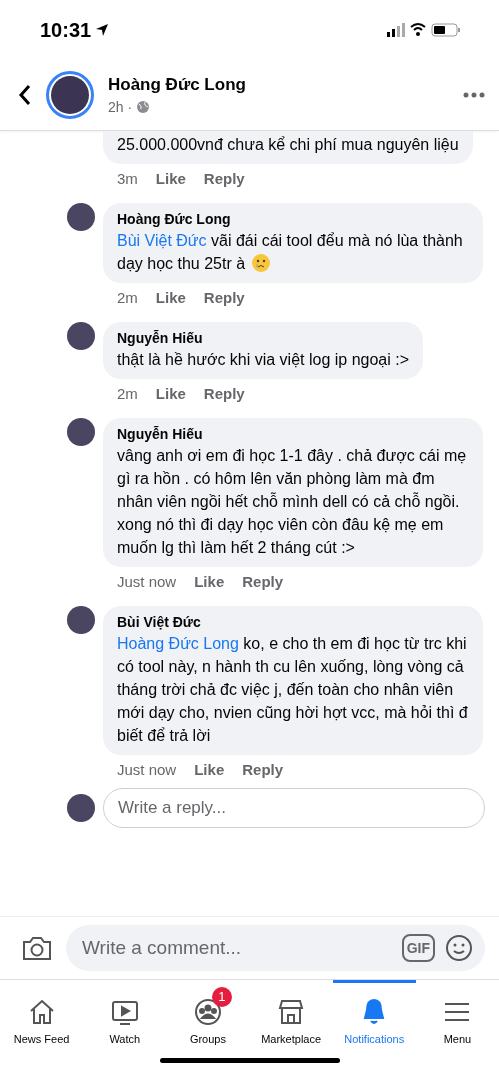 The width and height of the screenshot is (499, 1080). What do you see at coordinates (374, 1019) in the screenshot?
I see `nav-tab: Notifications` at bounding box center [374, 1019].